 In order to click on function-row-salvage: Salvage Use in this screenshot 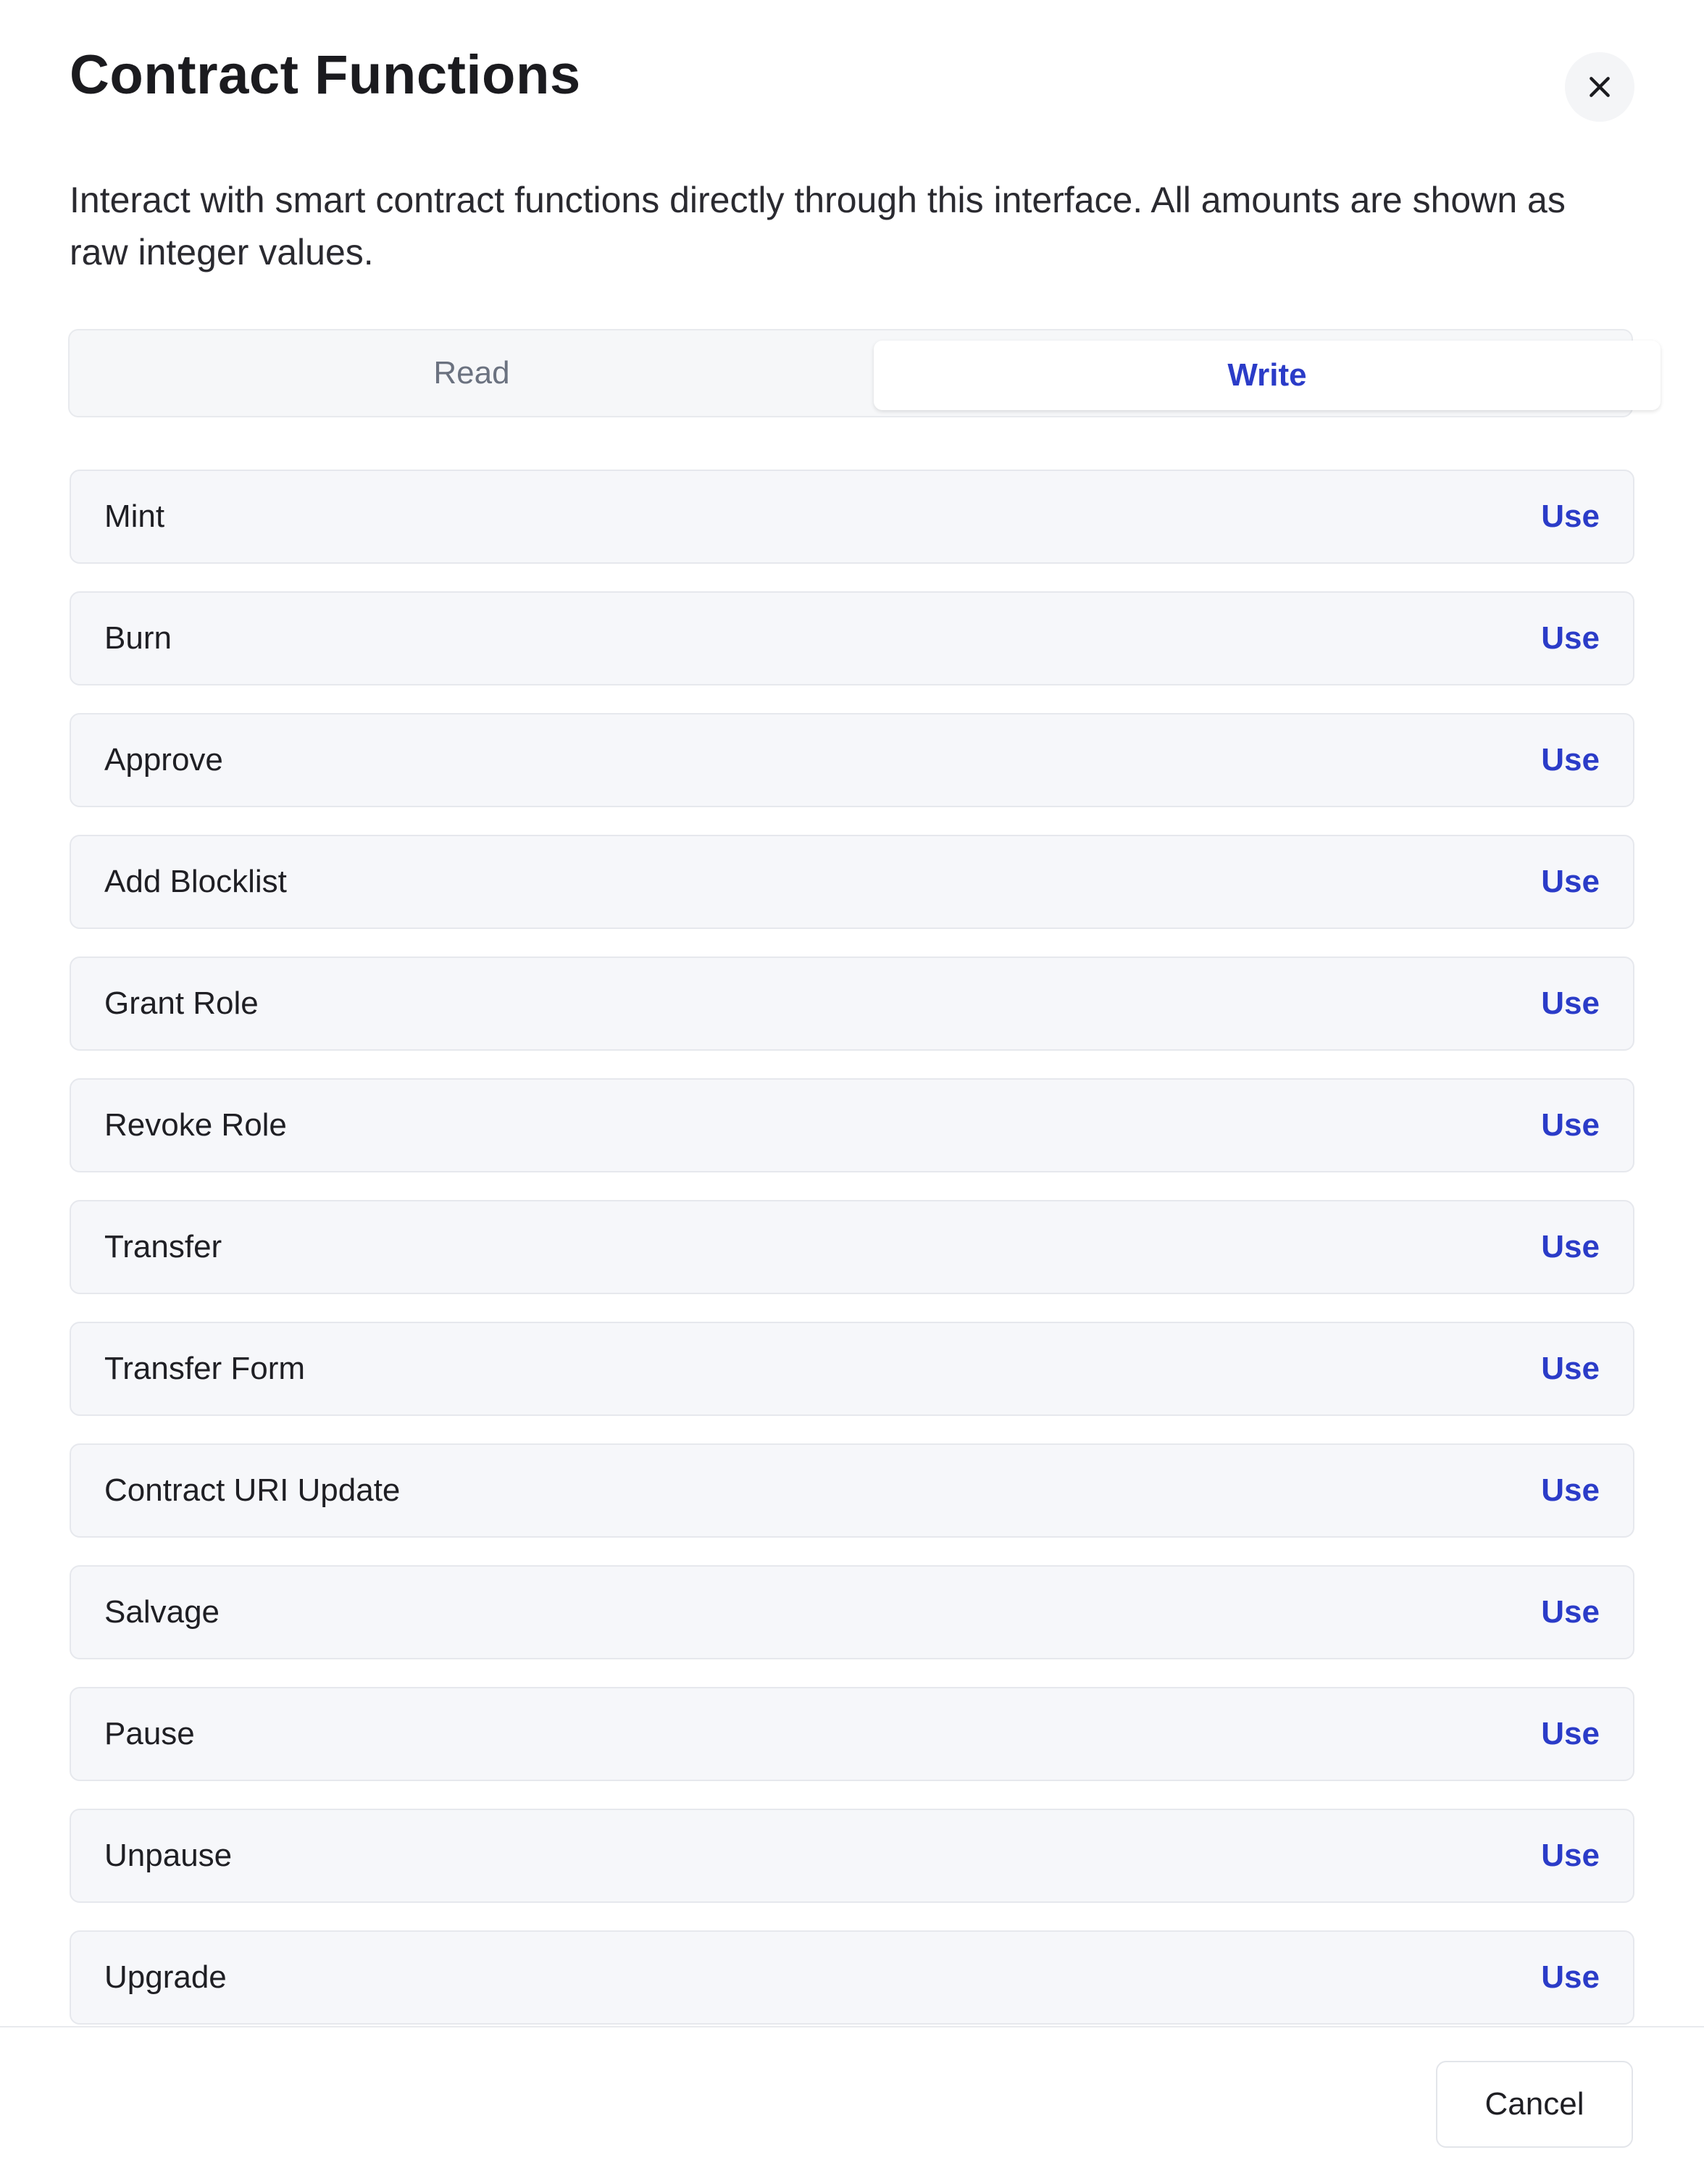, I will do `click(852, 1612)`.